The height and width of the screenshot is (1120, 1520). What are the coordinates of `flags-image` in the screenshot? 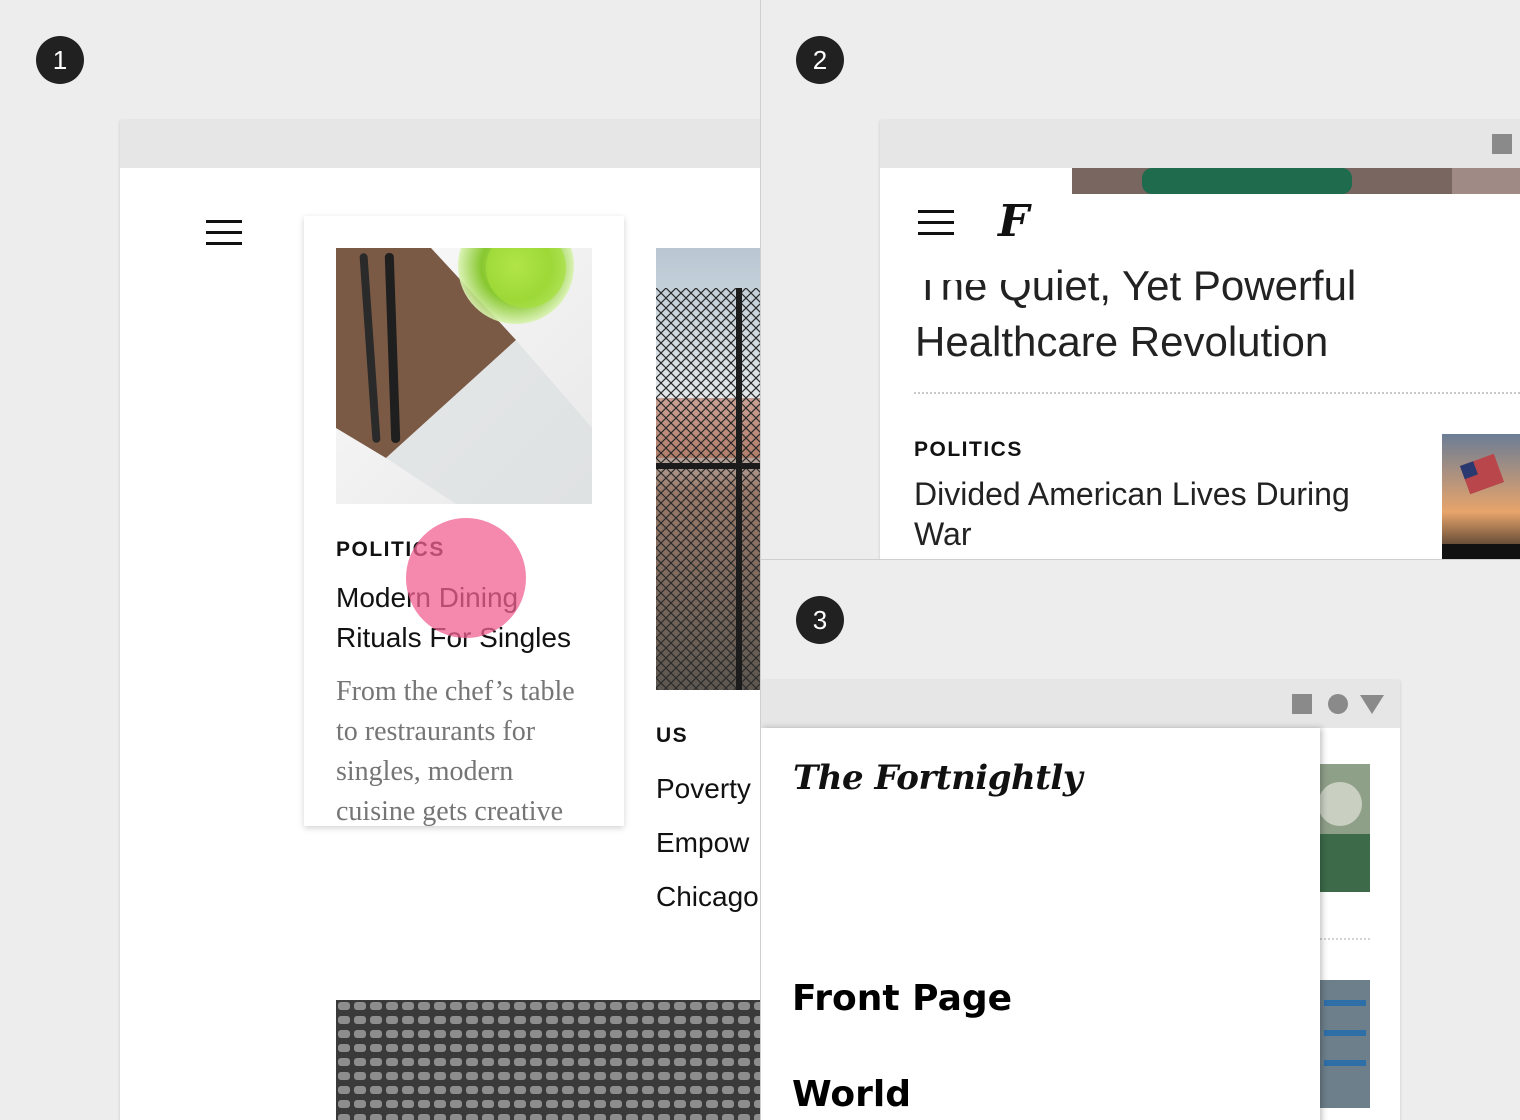 It's located at (1481, 496).